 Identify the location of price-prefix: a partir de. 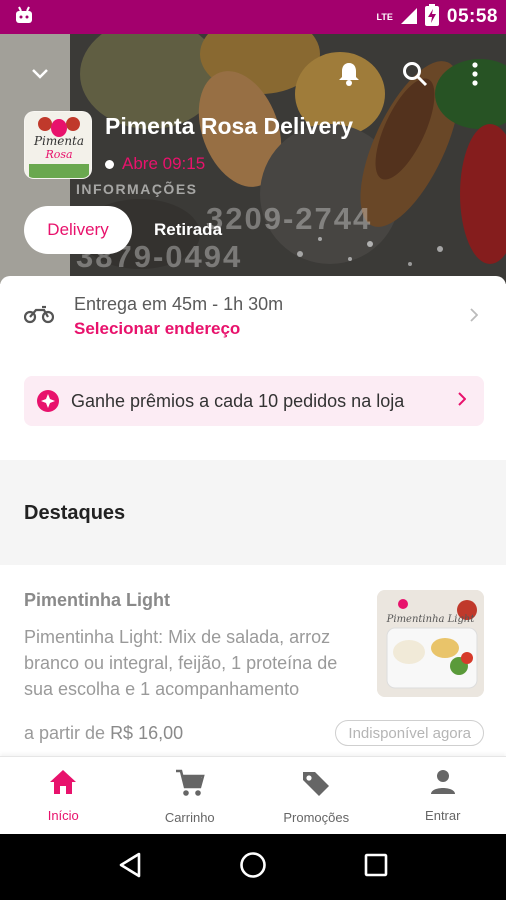
(65, 733).